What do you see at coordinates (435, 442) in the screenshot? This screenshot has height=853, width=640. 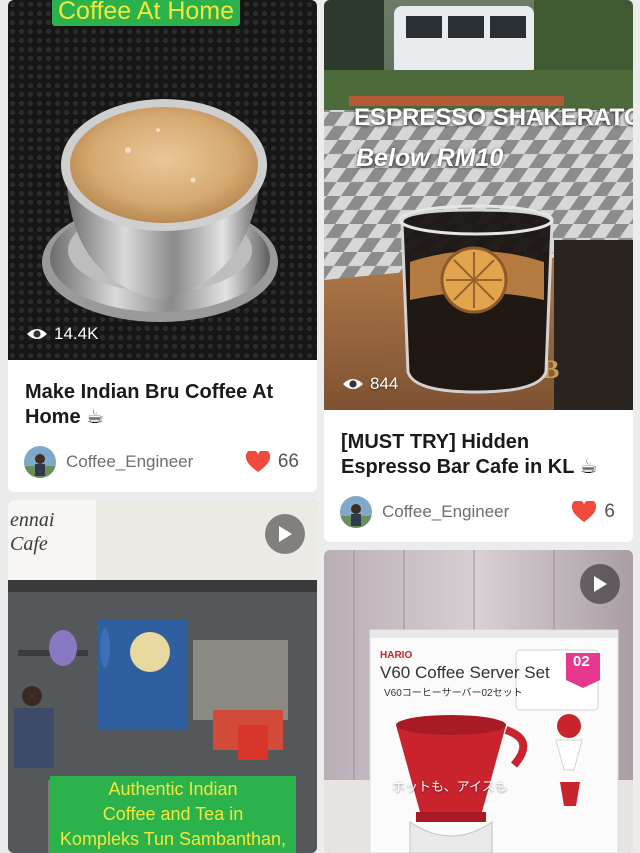 I see `post-title-line: [MUST TRY] Hidden` at bounding box center [435, 442].